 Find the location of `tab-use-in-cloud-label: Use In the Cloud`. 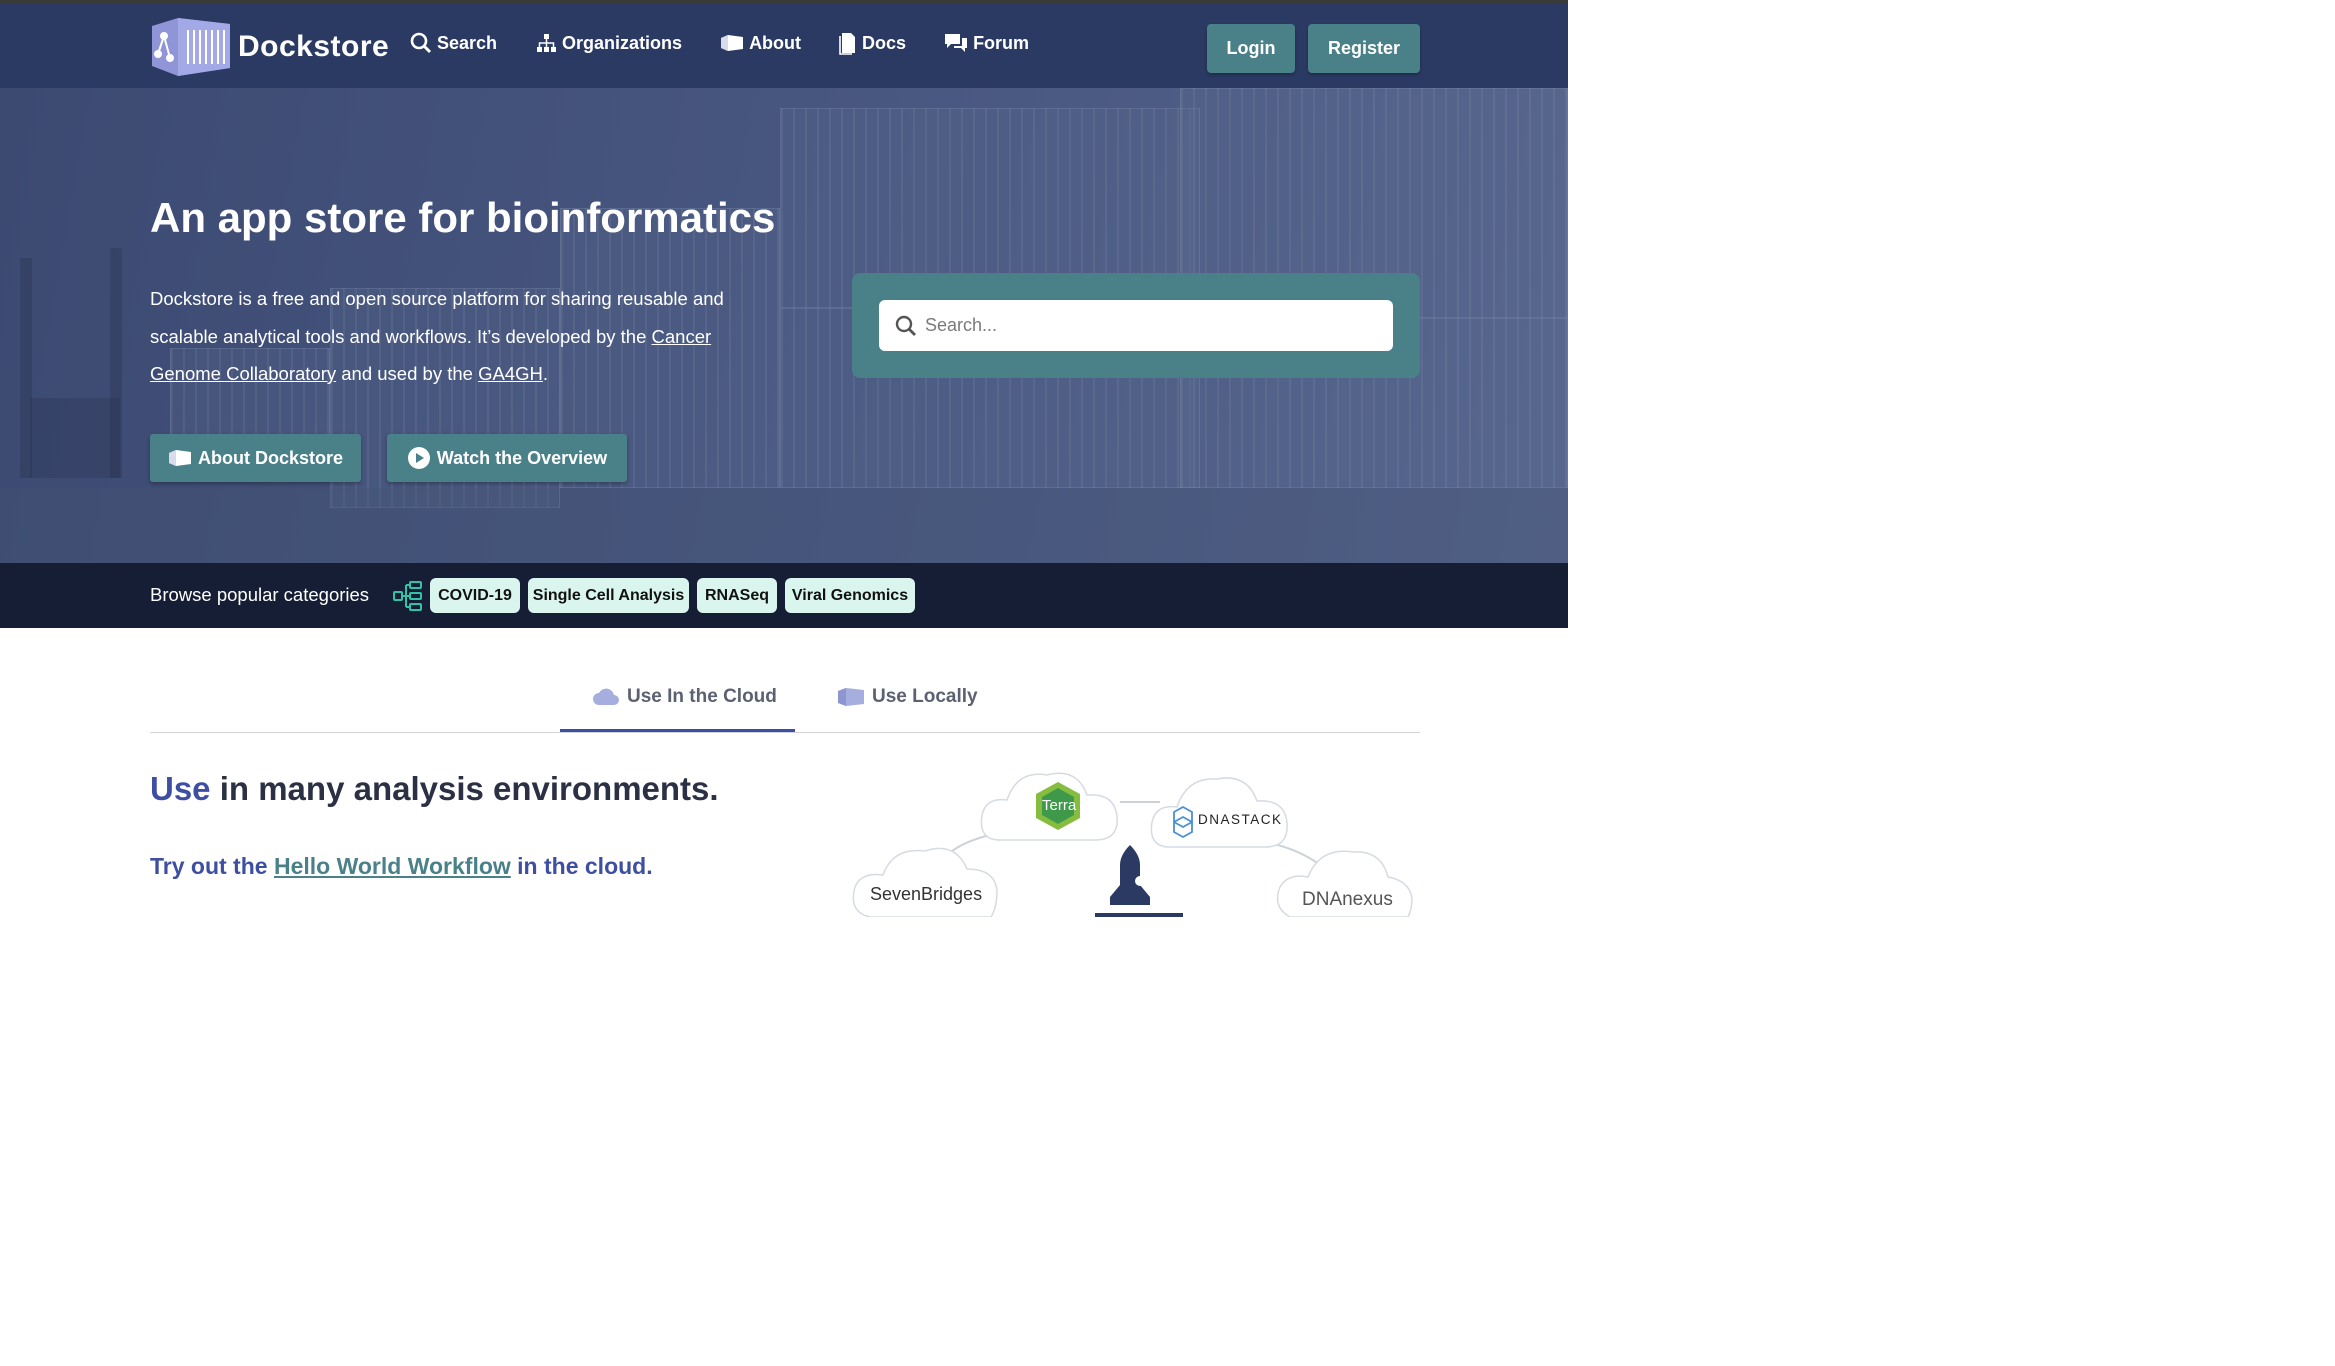

tab-use-in-cloud-label: Use In the Cloud is located at coordinates (702, 696).